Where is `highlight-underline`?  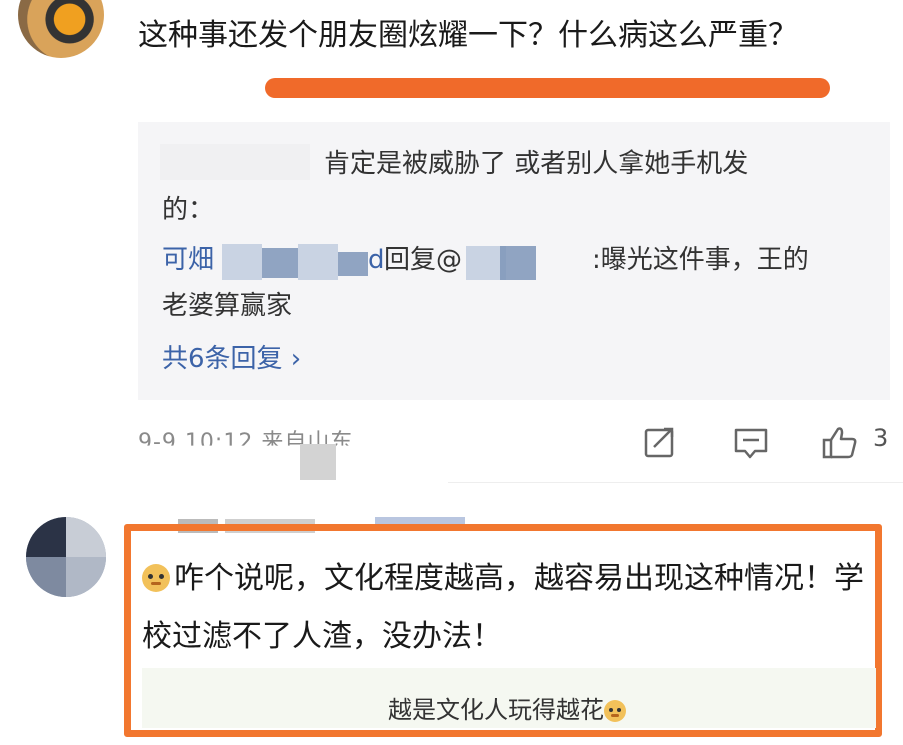 highlight-underline is located at coordinates (547, 88).